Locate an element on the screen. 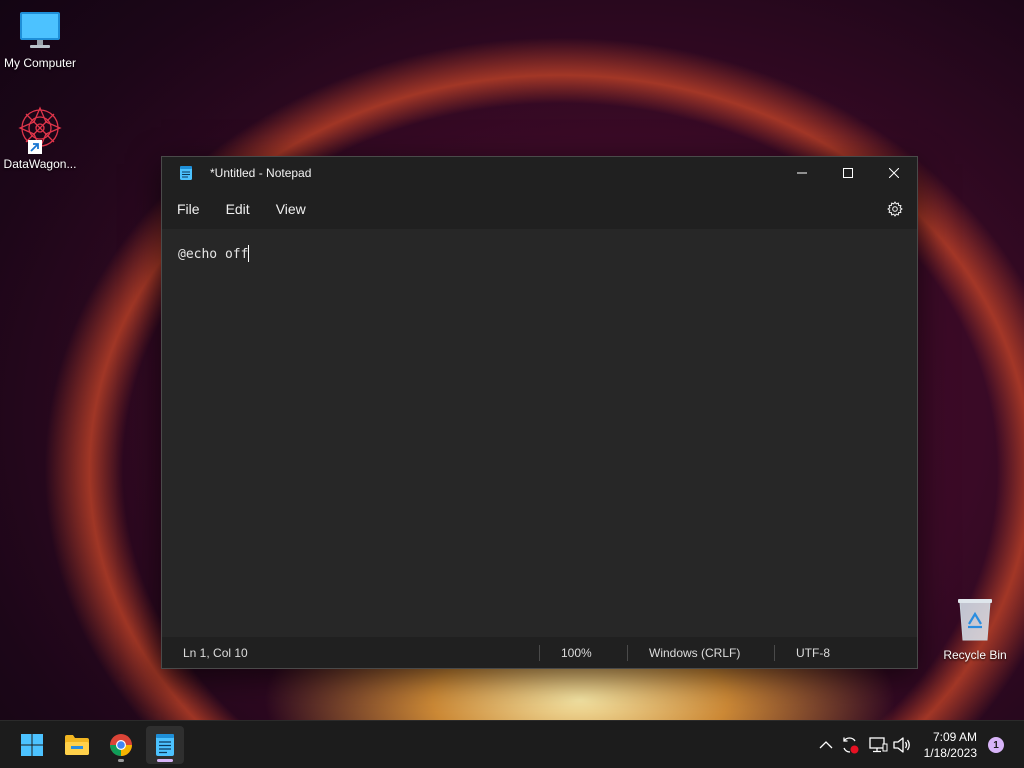 This screenshot has height=768, width=1024. notification-badge: 1 is located at coordinates (996, 745).